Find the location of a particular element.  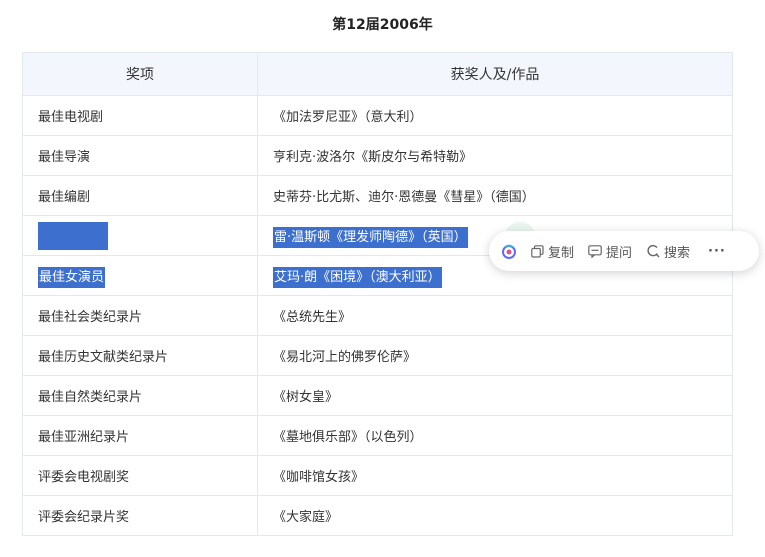

selected-text-highlight is located at coordinates (73, 235).